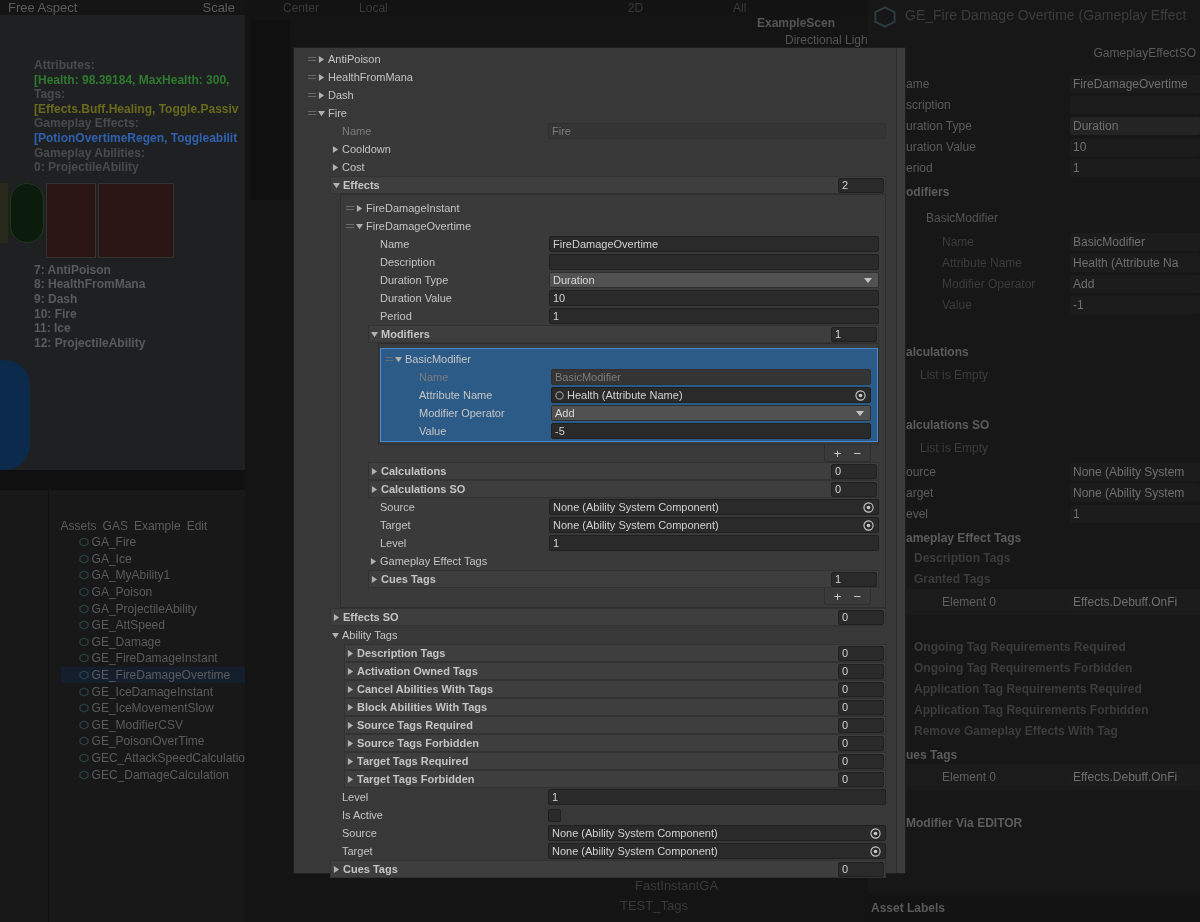 The width and height of the screenshot is (1200, 922). What do you see at coordinates (615, 725) in the screenshot?
I see `list-header: Source Tags Required 0` at bounding box center [615, 725].